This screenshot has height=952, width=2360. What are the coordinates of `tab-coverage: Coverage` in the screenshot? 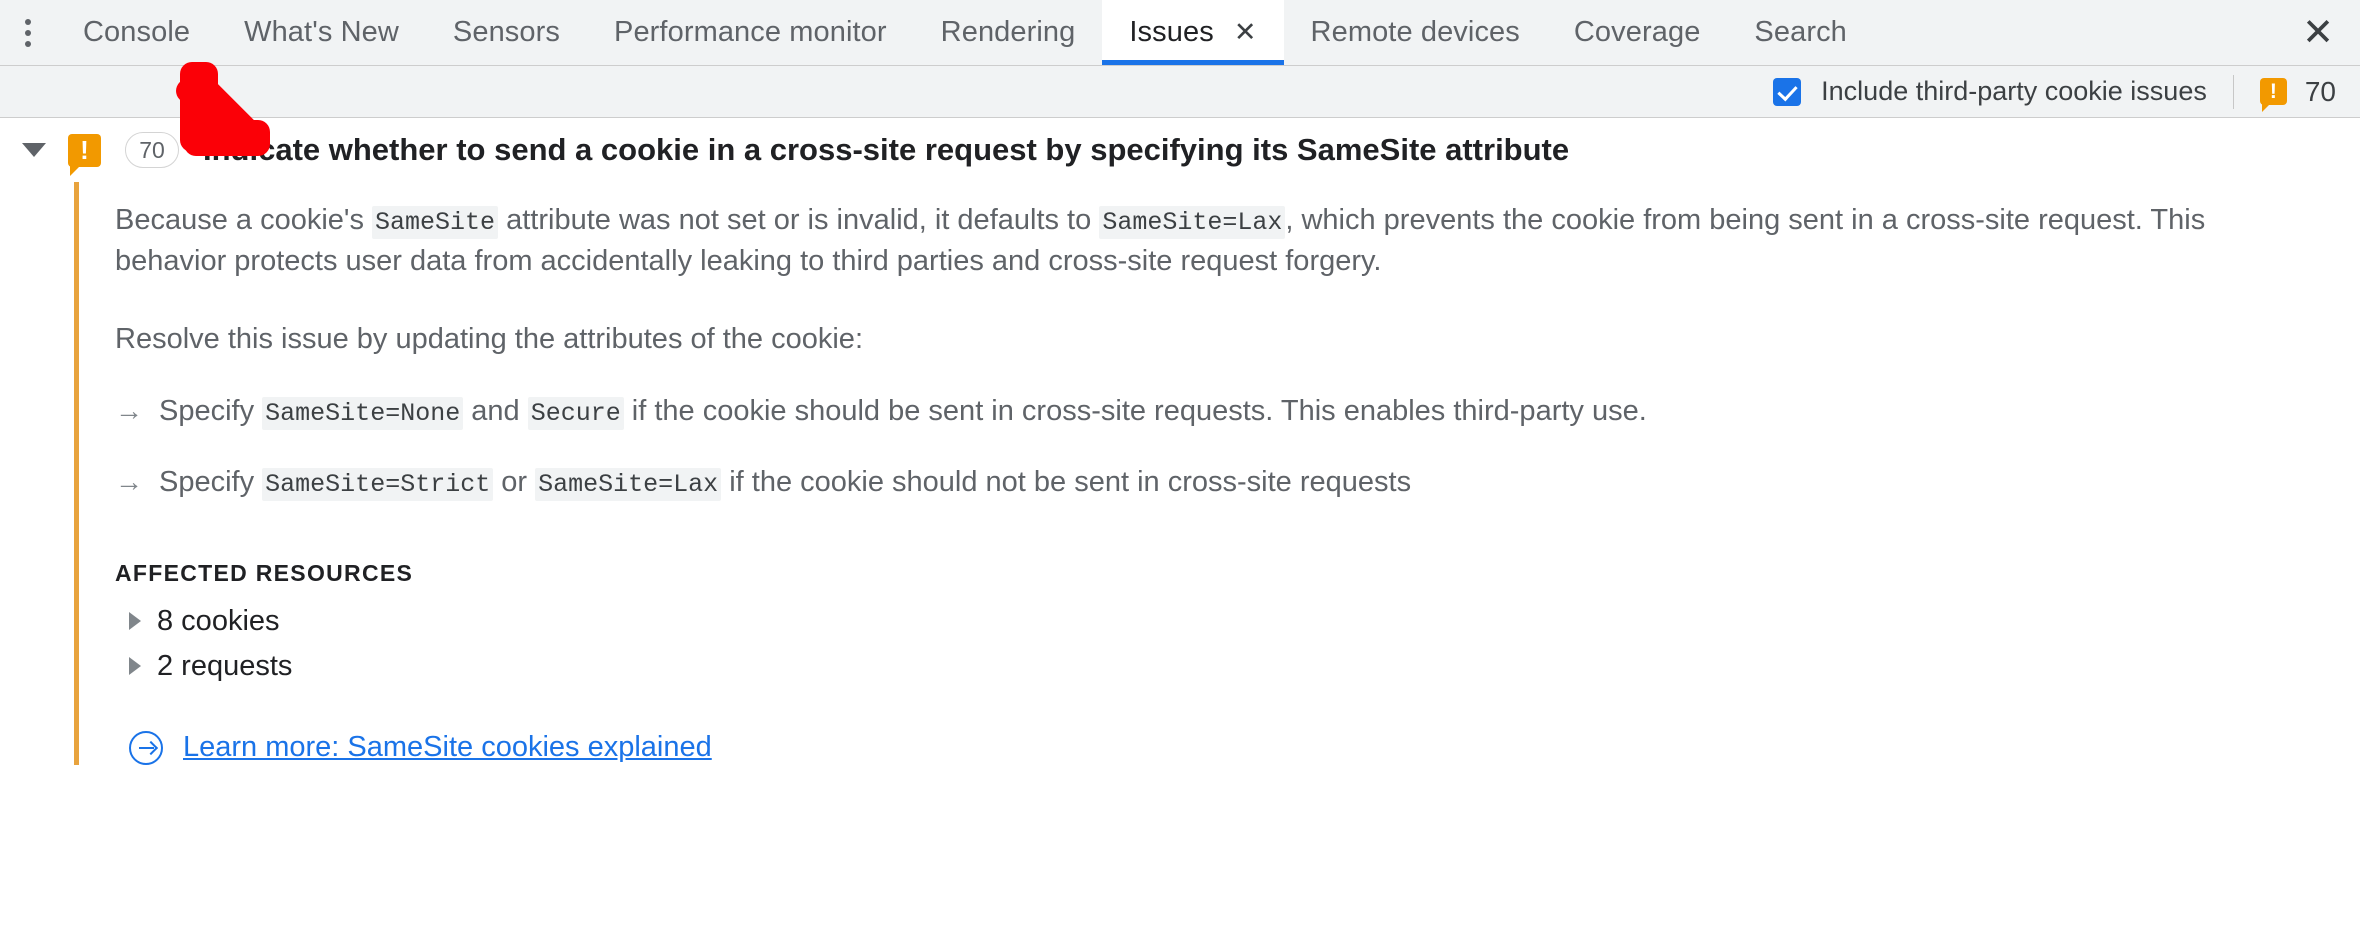 It's located at (1637, 32).